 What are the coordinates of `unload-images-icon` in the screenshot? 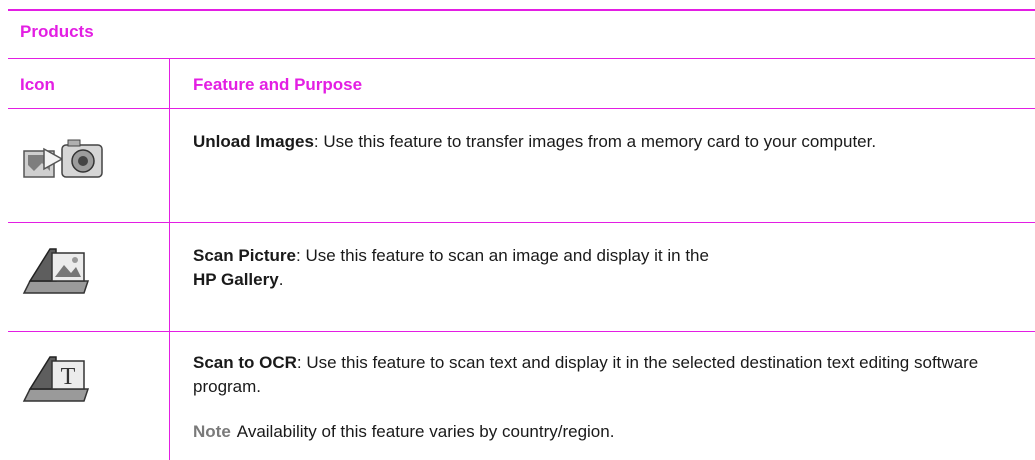 It's located at (65, 162).